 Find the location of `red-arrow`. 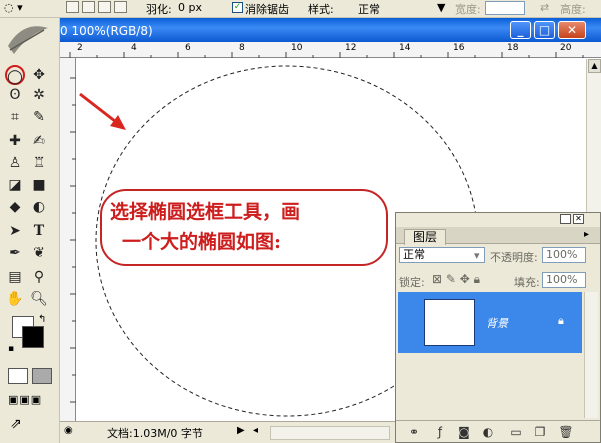

red-arrow is located at coordinates (100, 109).